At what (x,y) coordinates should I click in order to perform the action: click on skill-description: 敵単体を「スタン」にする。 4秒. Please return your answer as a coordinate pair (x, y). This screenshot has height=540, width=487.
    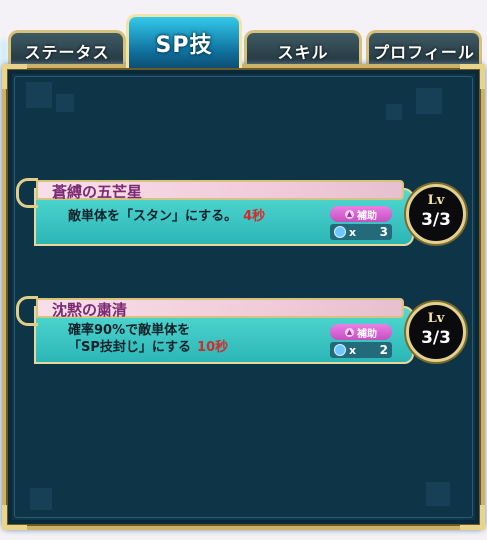
    Looking at the image, I should click on (188, 216).